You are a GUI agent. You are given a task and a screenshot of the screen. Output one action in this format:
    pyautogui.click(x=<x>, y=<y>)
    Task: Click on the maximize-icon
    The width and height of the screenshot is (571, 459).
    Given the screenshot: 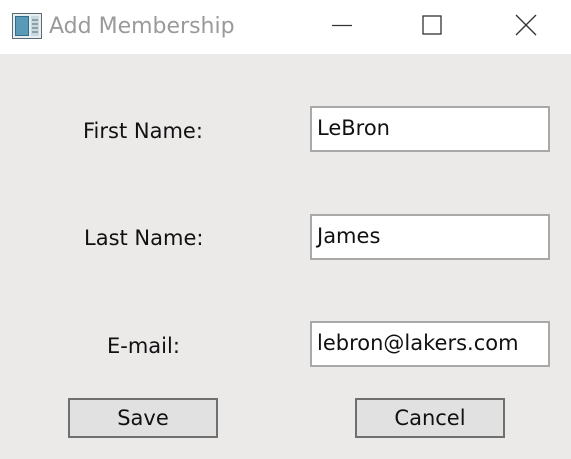 What is the action you would take?
    pyautogui.click(x=432, y=27)
    